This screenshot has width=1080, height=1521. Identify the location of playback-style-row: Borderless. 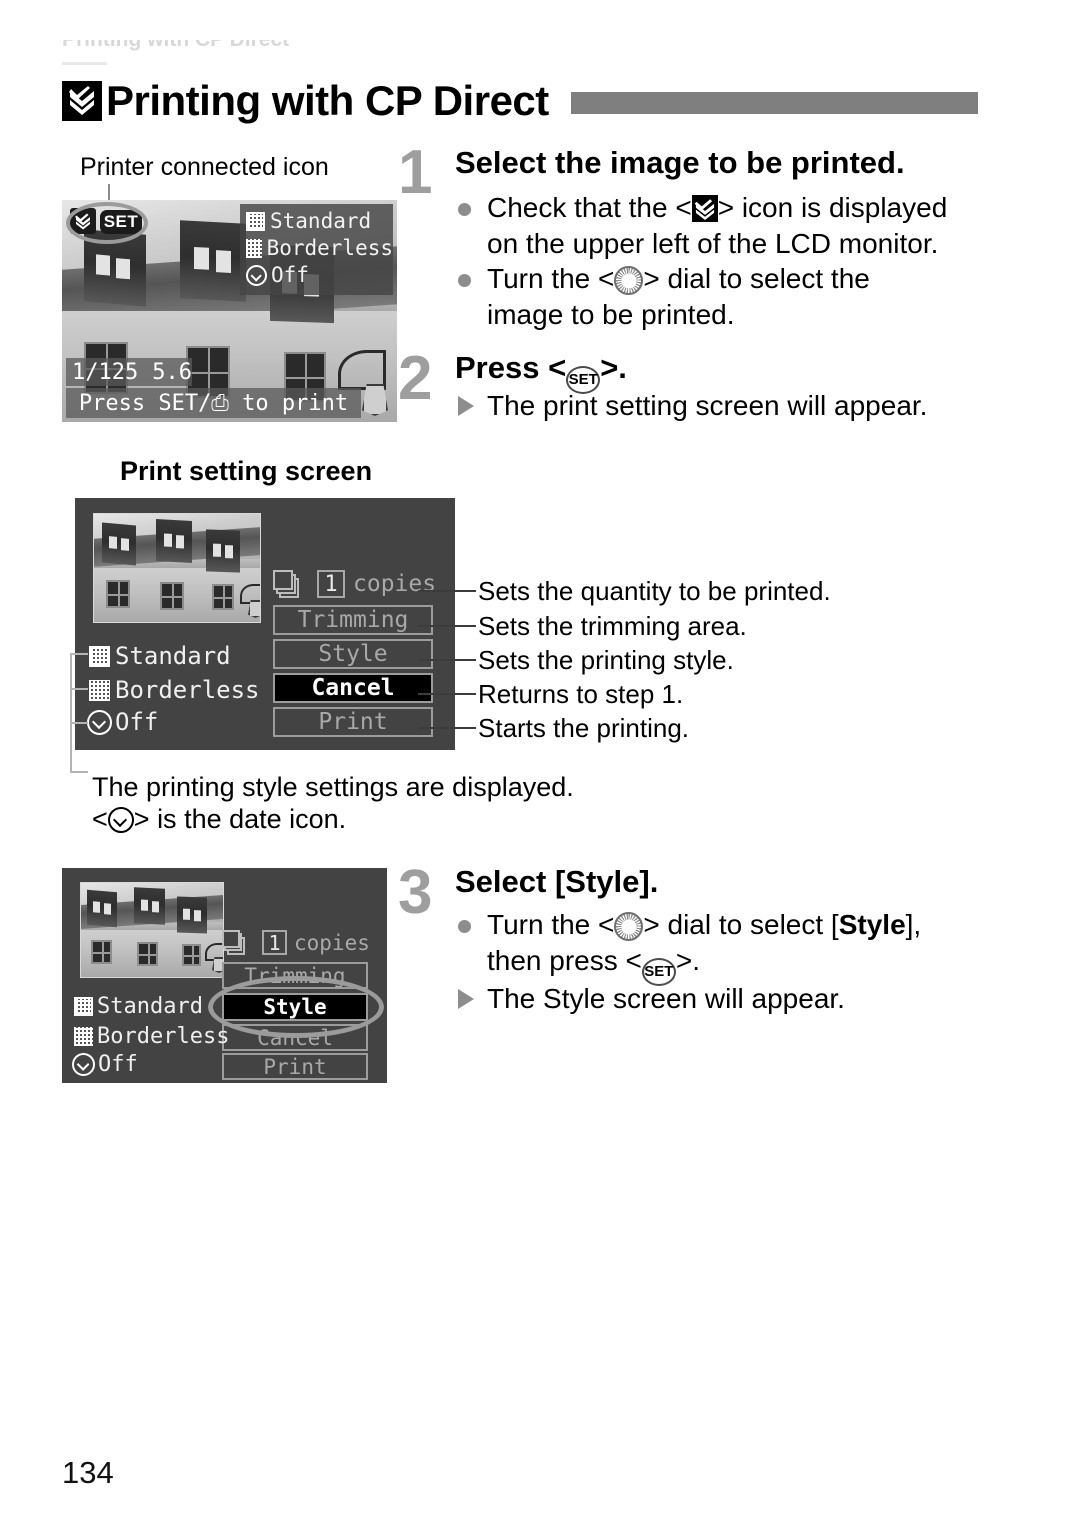
(316, 248).